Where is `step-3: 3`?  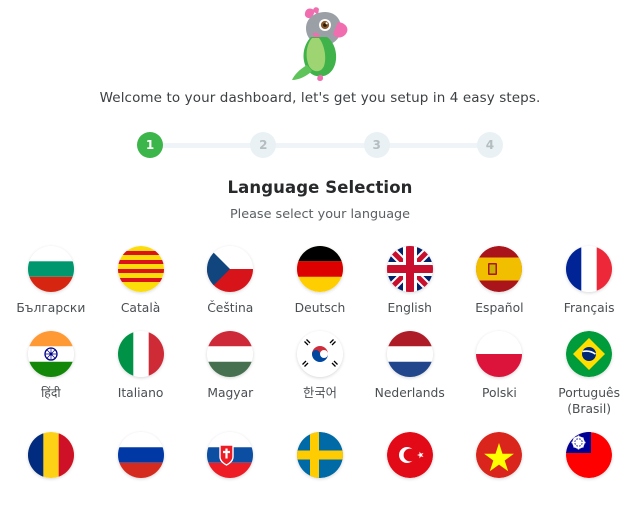 step-3: 3 is located at coordinates (376, 145).